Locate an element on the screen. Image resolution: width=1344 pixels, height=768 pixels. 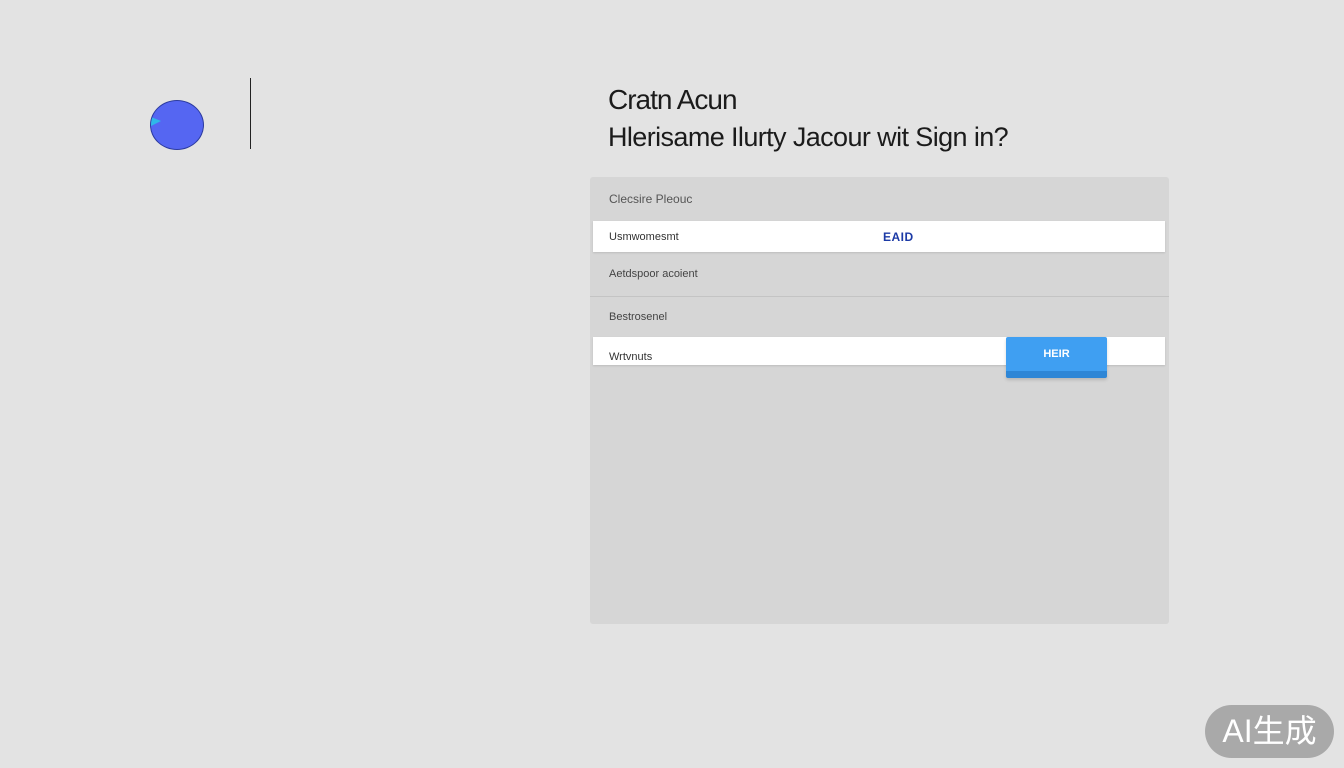
form-row-label: Aetdspoor acoient is located at coordinates (653, 274).